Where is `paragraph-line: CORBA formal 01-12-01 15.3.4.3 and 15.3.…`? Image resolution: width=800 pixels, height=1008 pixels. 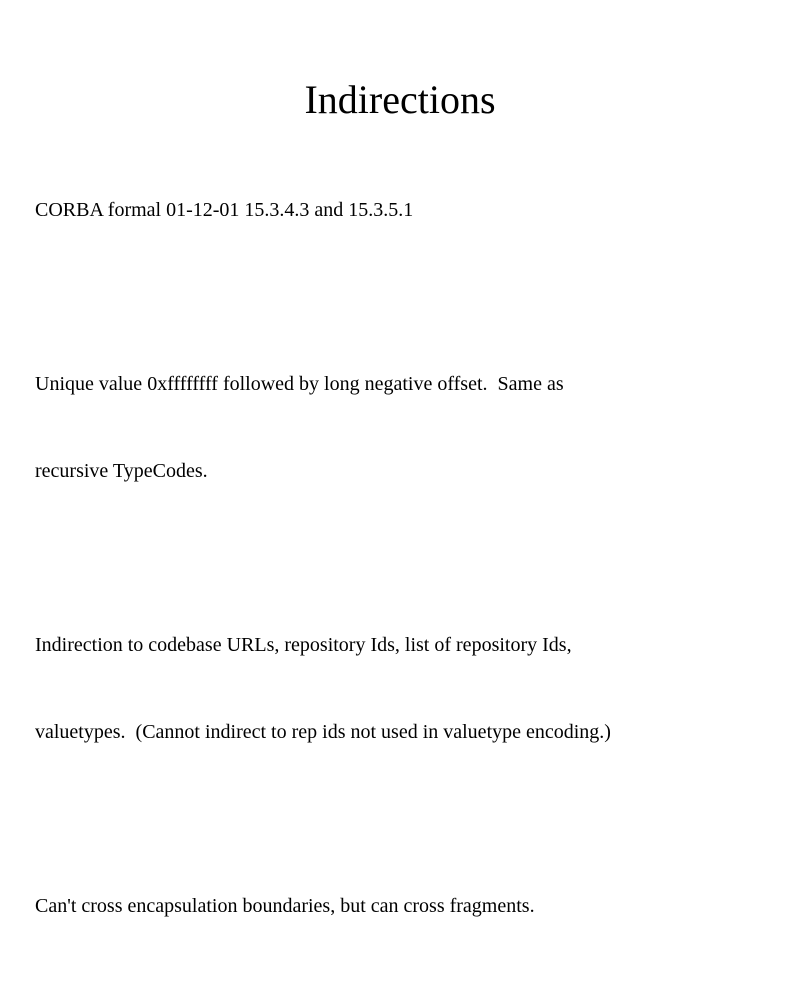 paragraph-line: CORBA formal 01-12-01 15.3.4.3 and 15.3.… is located at coordinates (224, 210).